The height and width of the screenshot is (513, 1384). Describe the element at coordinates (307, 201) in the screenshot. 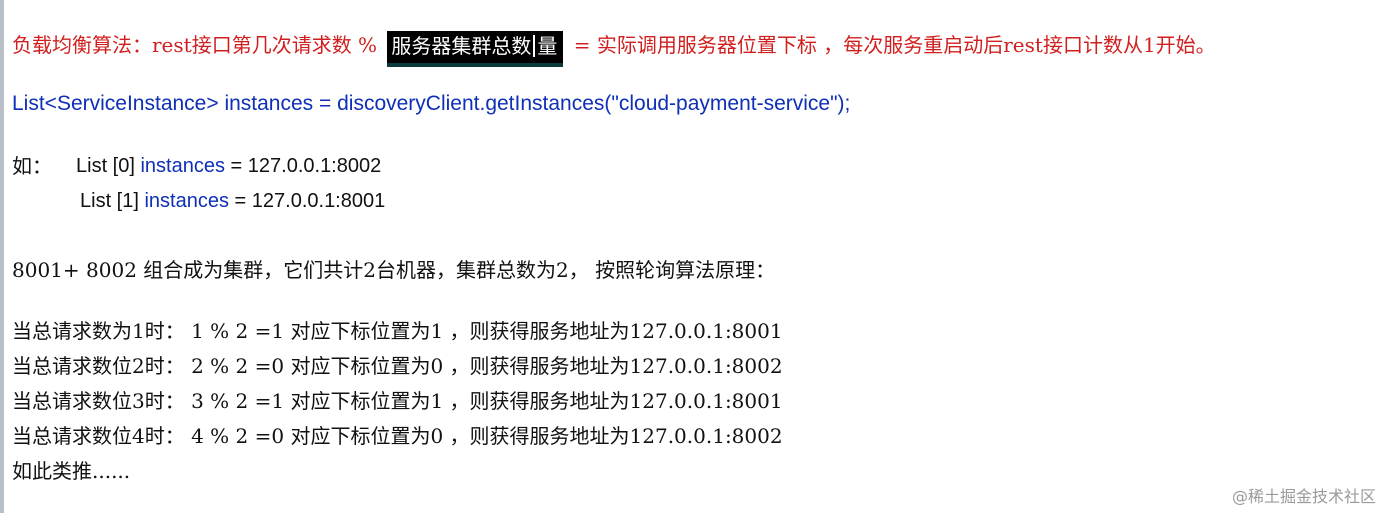

I see `example-row-value: = 127.0.0.1:8001` at that location.